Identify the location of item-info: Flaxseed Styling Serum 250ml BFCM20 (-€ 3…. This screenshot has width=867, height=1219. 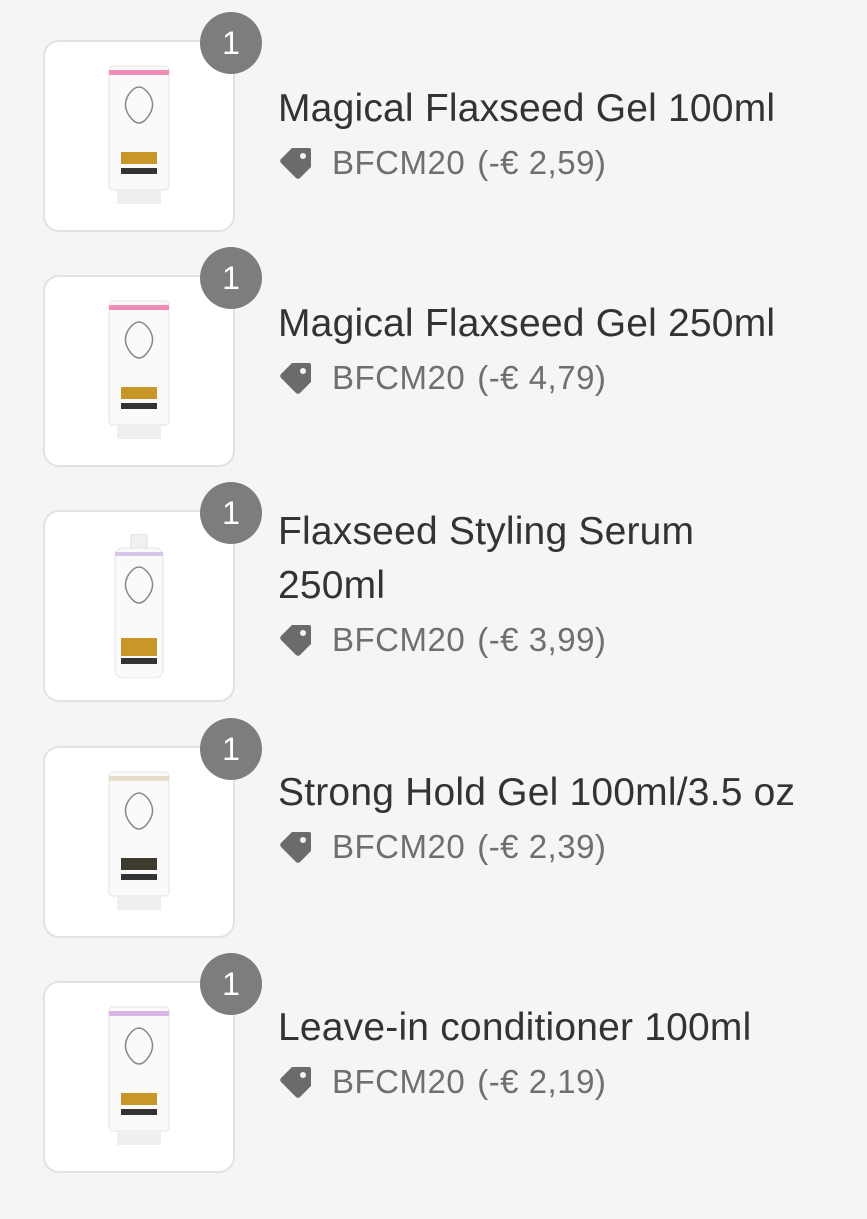
(568, 585).